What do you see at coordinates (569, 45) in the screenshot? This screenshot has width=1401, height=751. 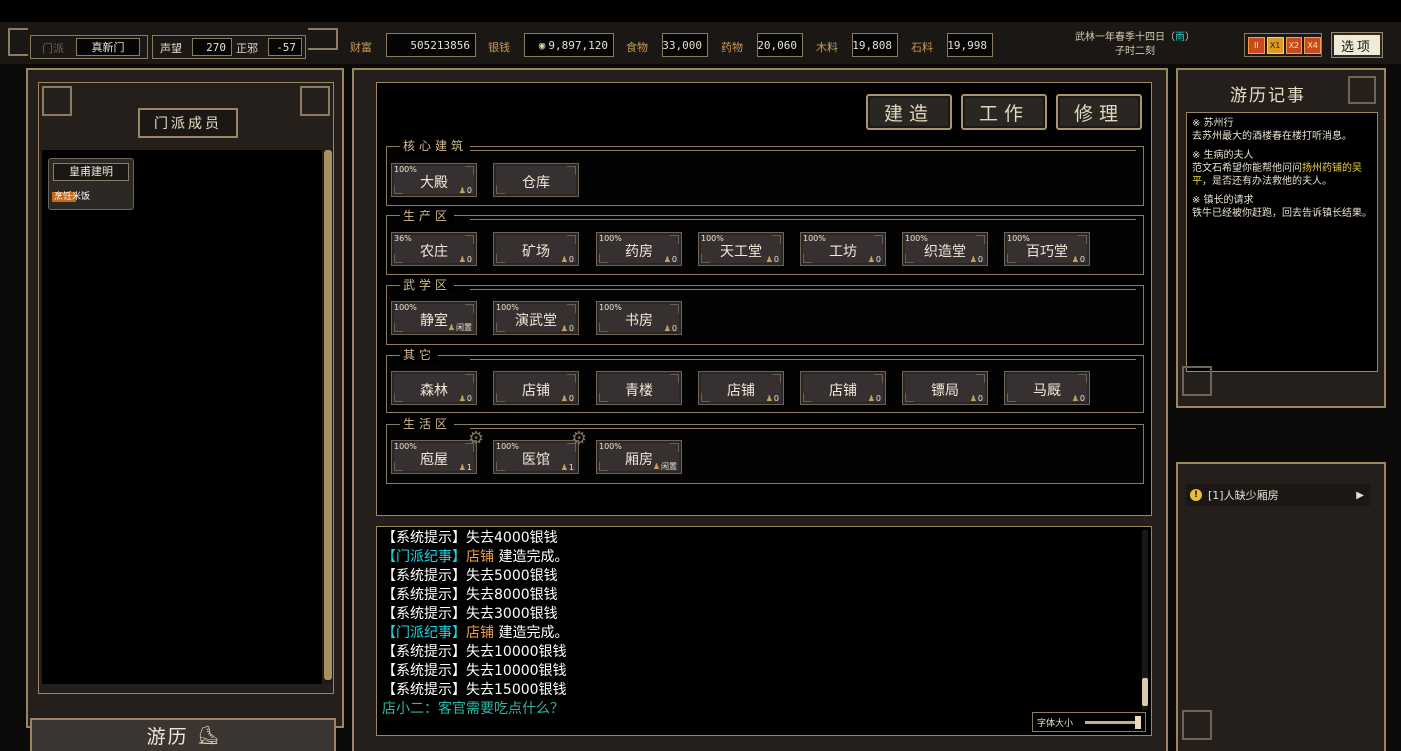 I see `silver-value: ◉ 9,897,120` at bounding box center [569, 45].